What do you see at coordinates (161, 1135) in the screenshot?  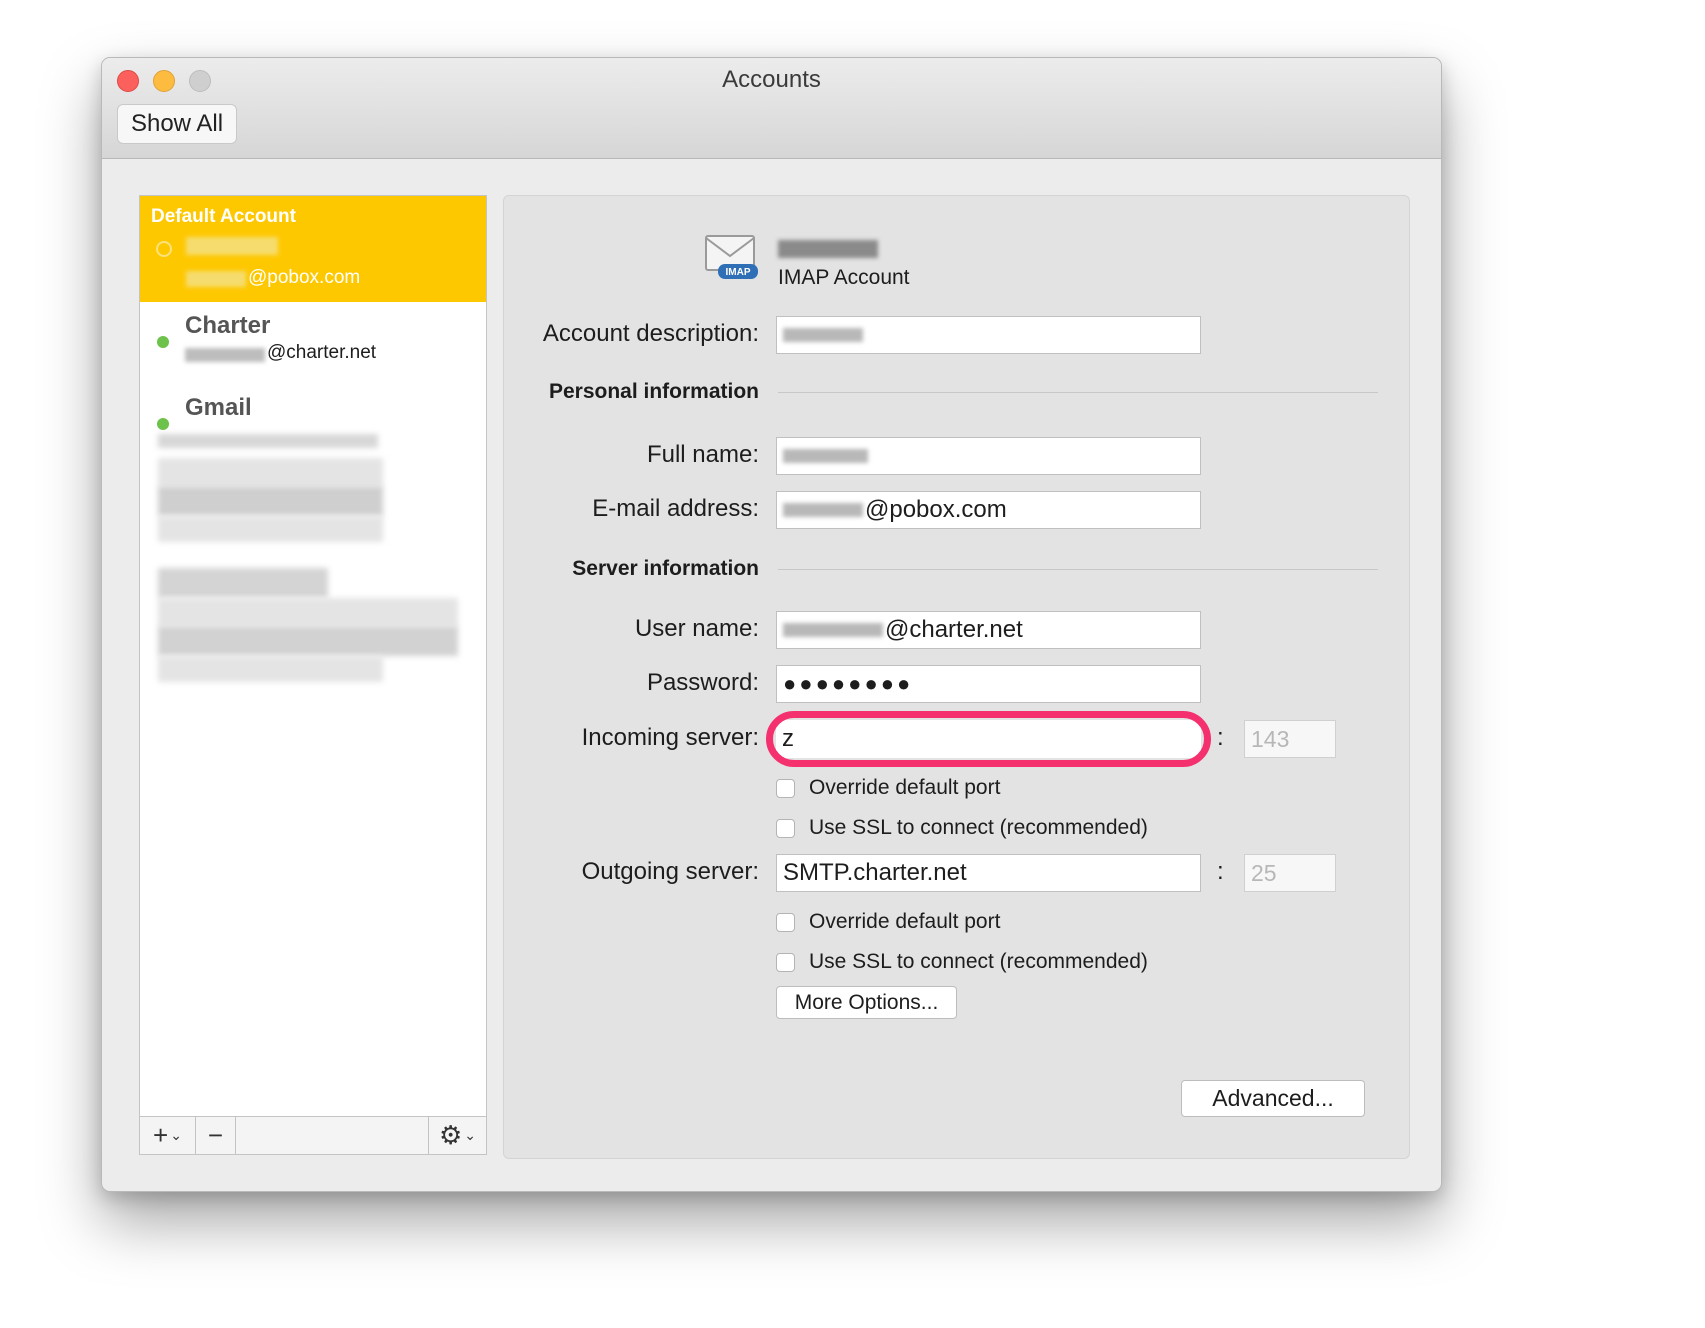 I see `plus-icon: +` at bounding box center [161, 1135].